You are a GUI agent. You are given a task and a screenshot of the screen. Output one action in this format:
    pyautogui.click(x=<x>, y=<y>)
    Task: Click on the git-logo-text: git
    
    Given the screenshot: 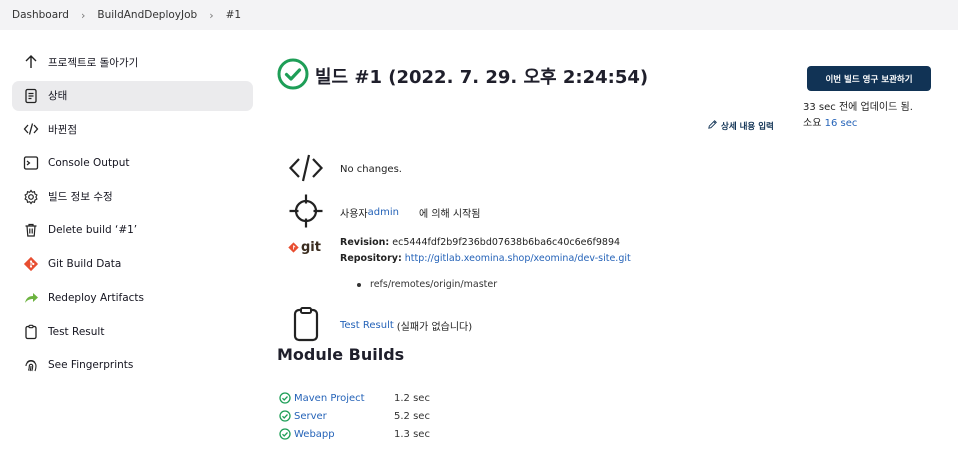 What is the action you would take?
    pyautogui.click(x=311, y=247)
    